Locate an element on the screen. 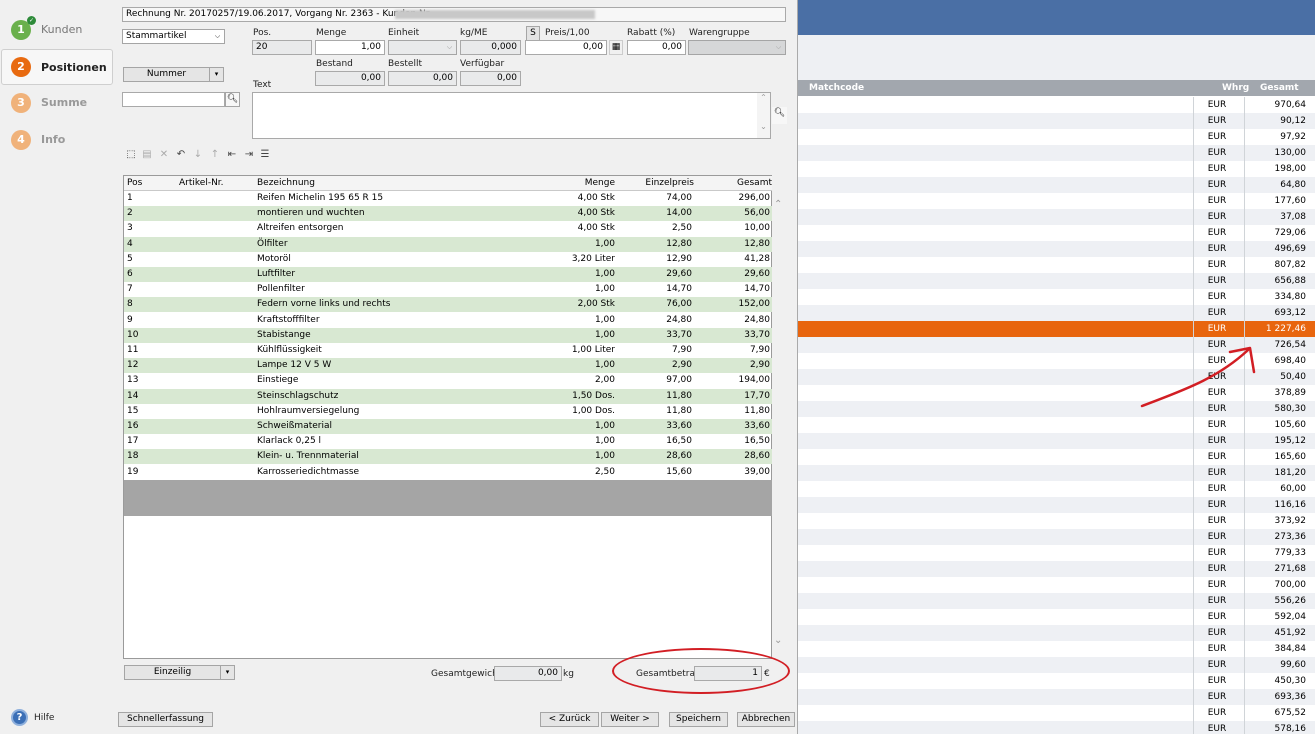 The image size is (1315, 734). col-bezeichnung: Bezeichnung is located at coordinates (286, 183).